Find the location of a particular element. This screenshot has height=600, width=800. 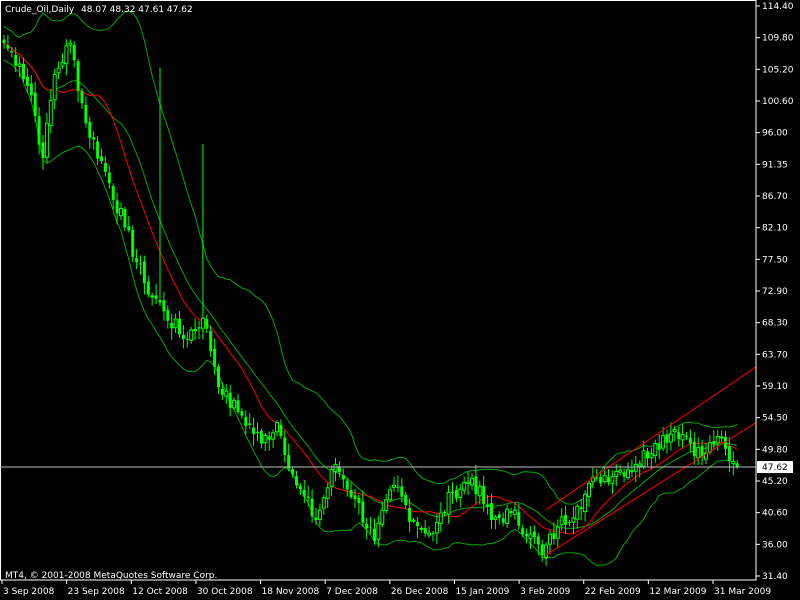

x-tick-label: 3 Feb 2009 is located at coordinates (545, 592).